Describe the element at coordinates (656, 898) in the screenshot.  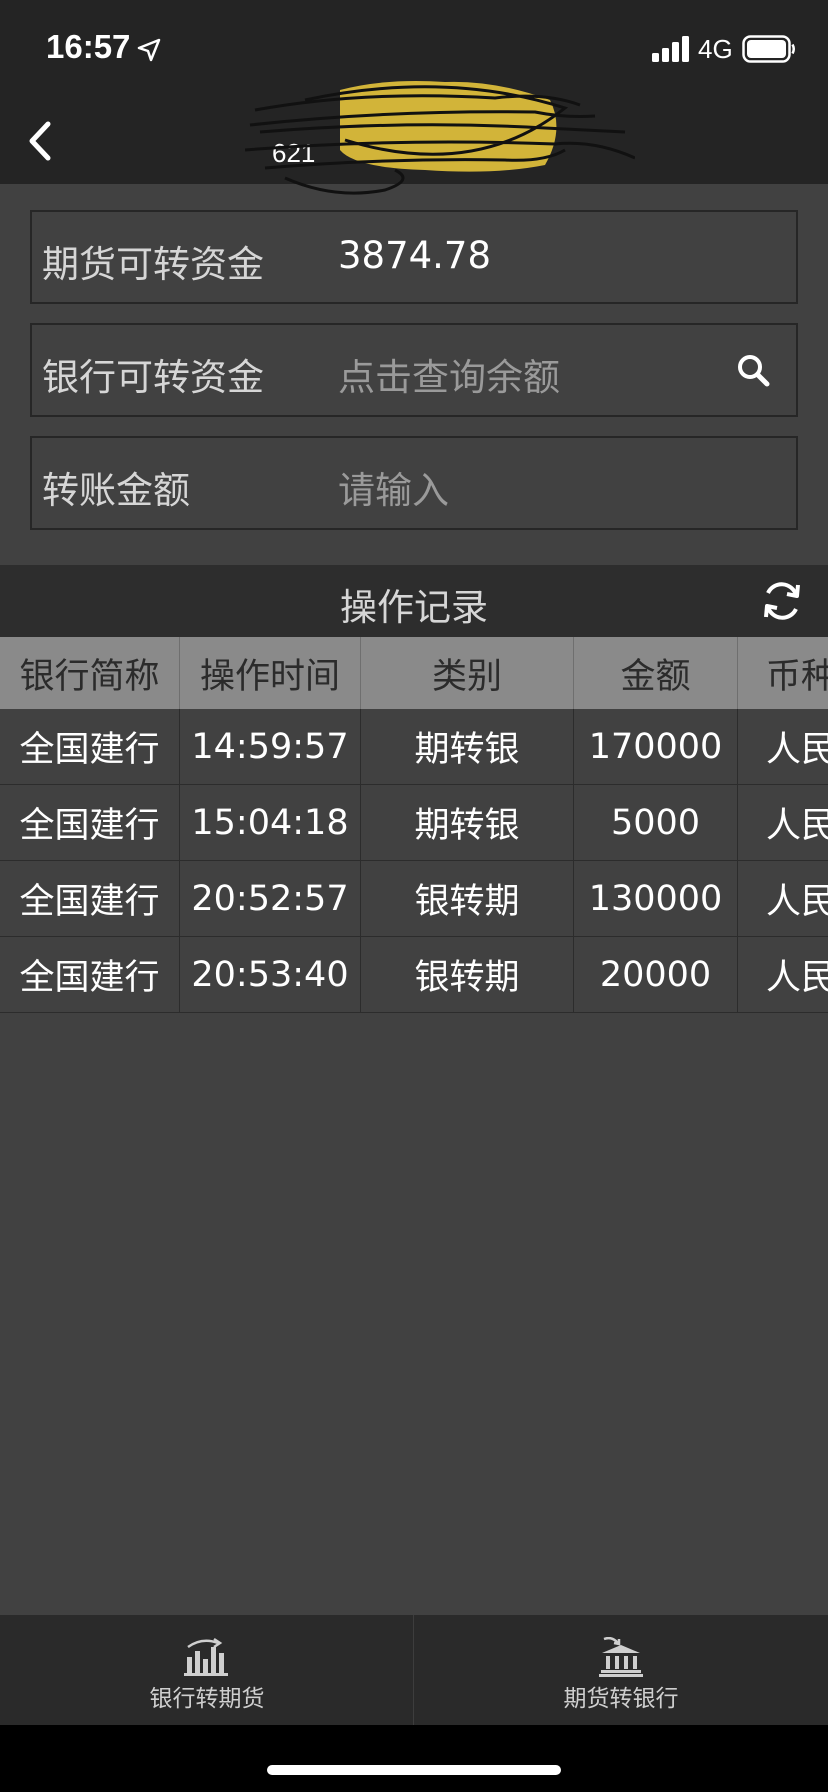
I see `amount-cell: 130000` at that location.